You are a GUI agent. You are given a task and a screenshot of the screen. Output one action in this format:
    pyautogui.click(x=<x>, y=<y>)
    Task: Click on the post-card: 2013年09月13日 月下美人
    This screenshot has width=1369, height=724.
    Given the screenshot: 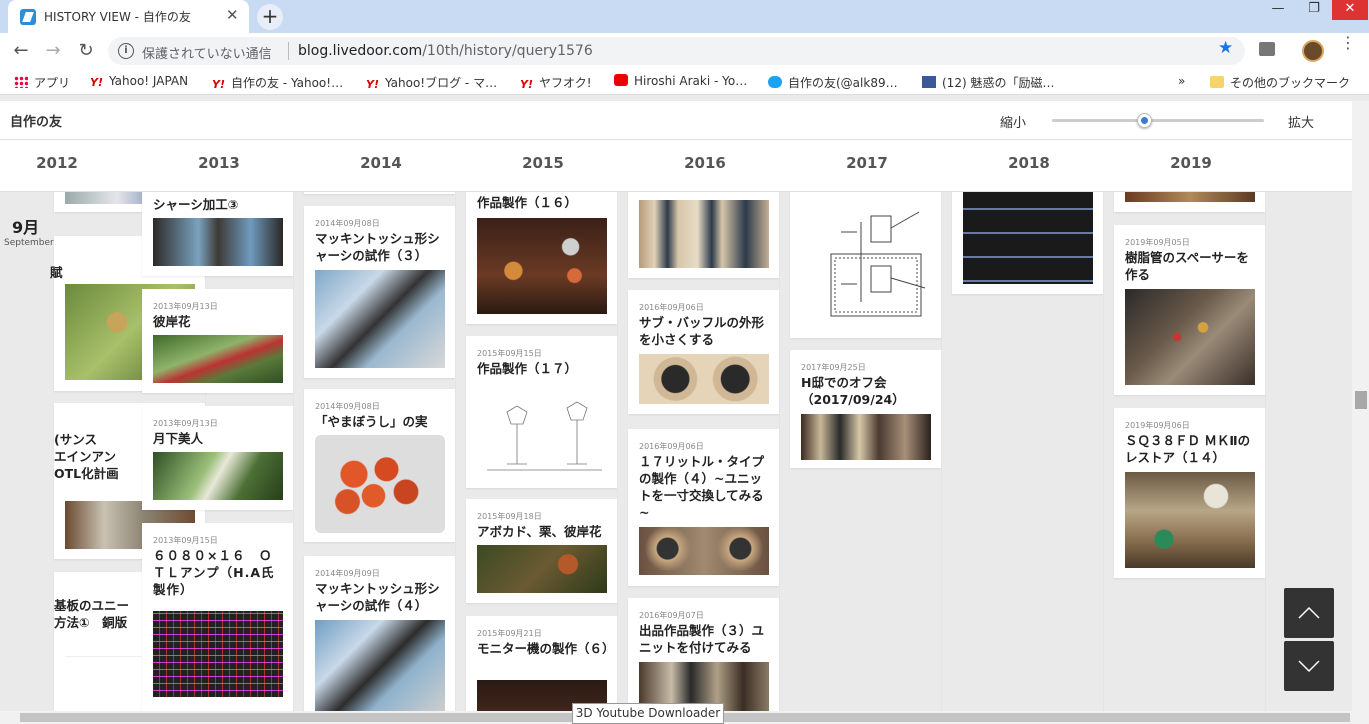 What is the action you would take?
    pyautogui.click(x=217, y=458)
    